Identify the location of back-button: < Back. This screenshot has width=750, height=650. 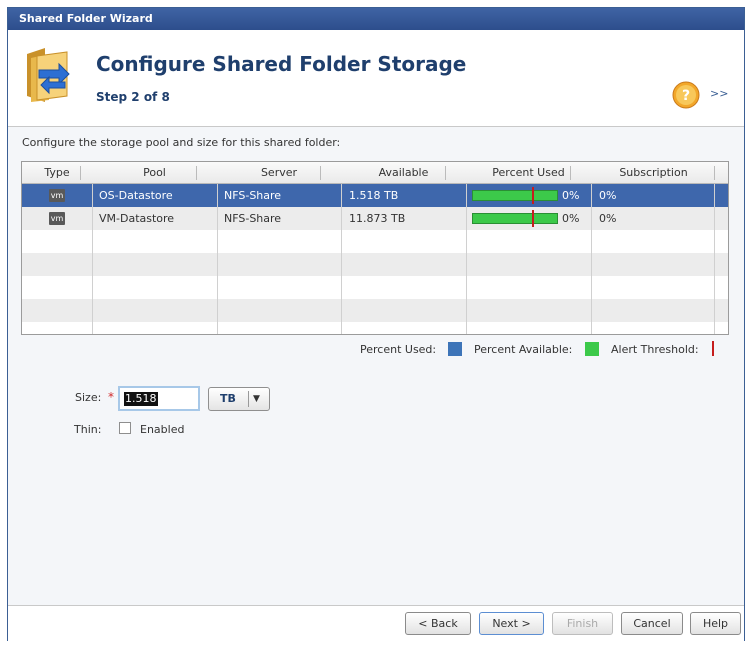
(438, 623).